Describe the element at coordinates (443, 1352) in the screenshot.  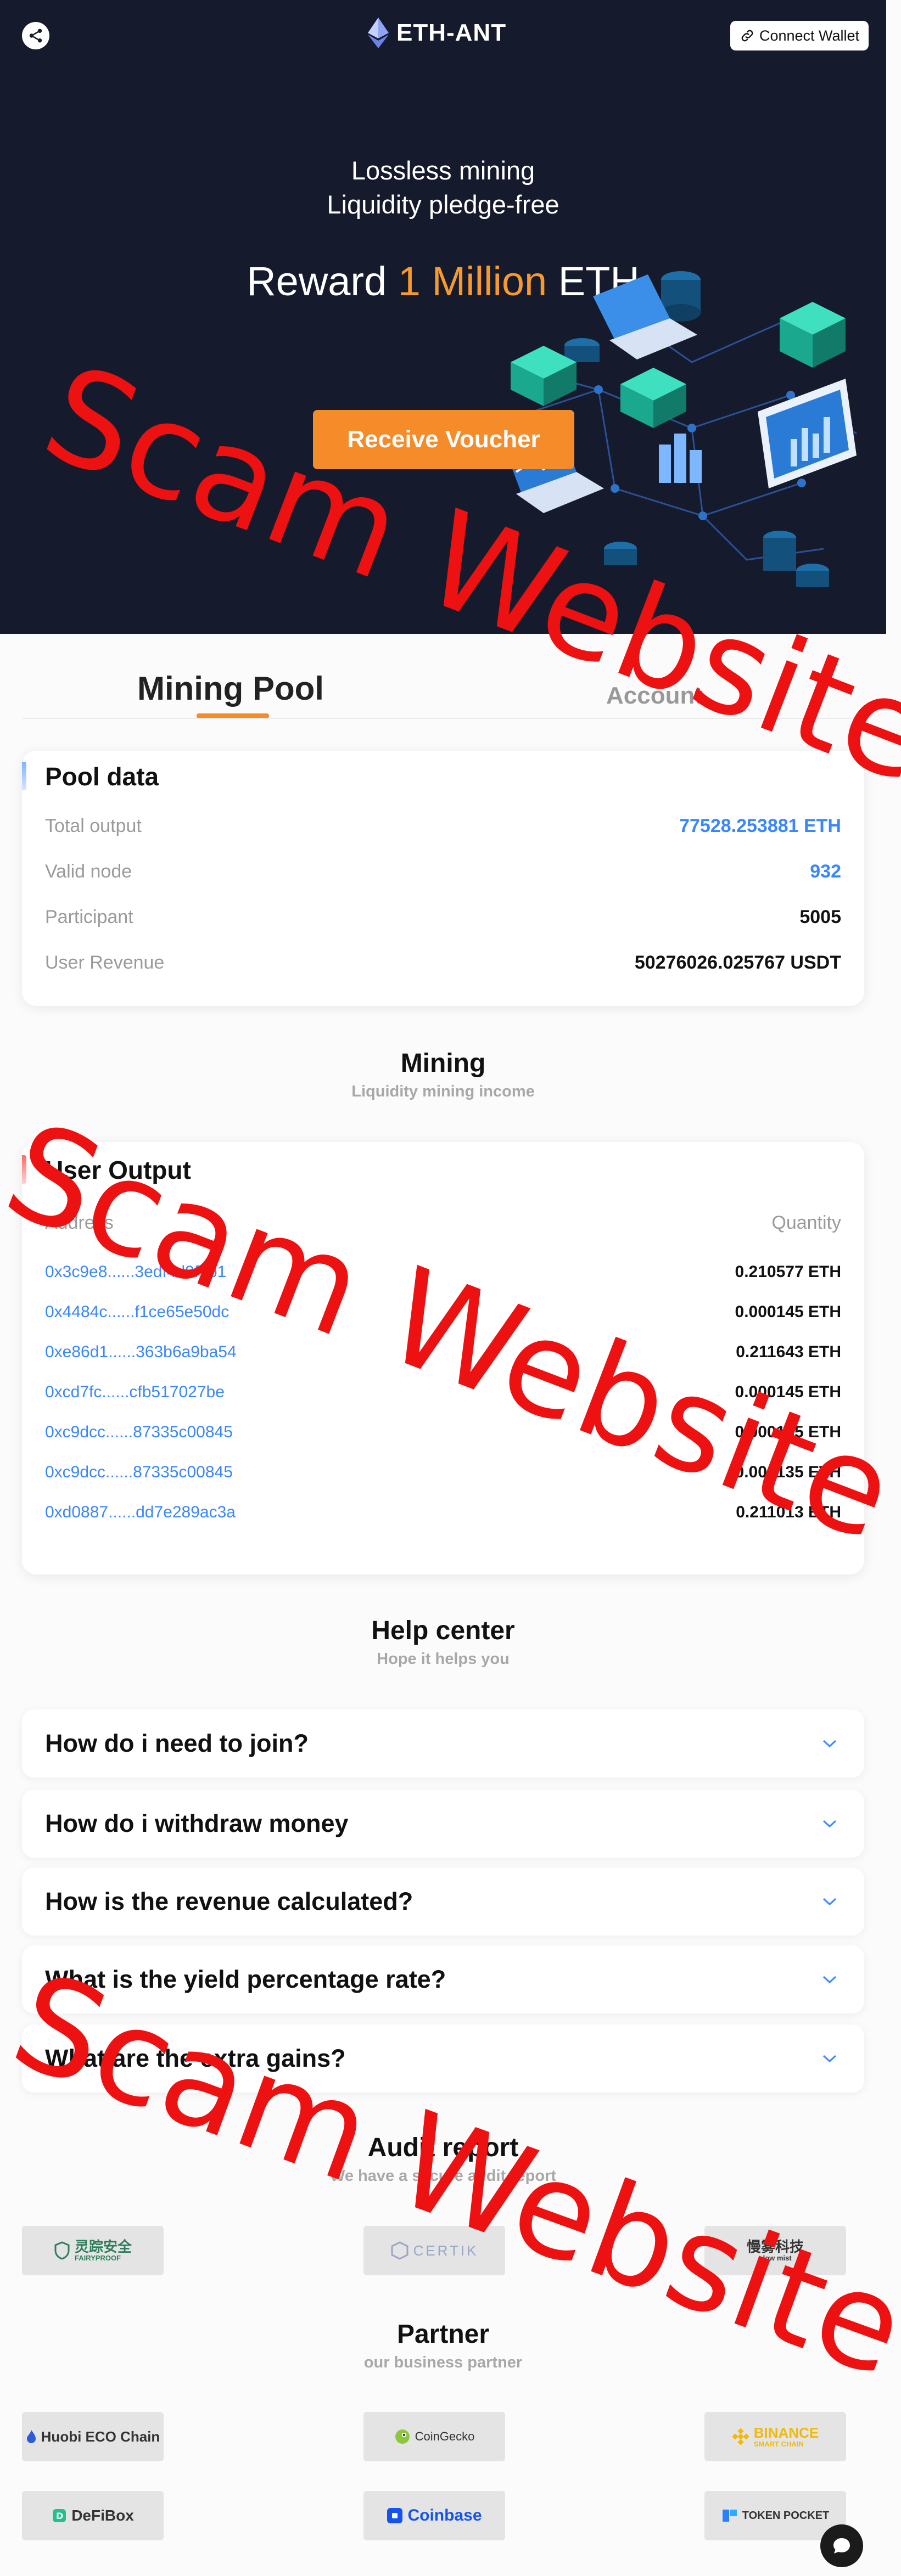
I see `table-row: 0xe86d1......363b6a9ba54 0.211643 ETH` at that location.